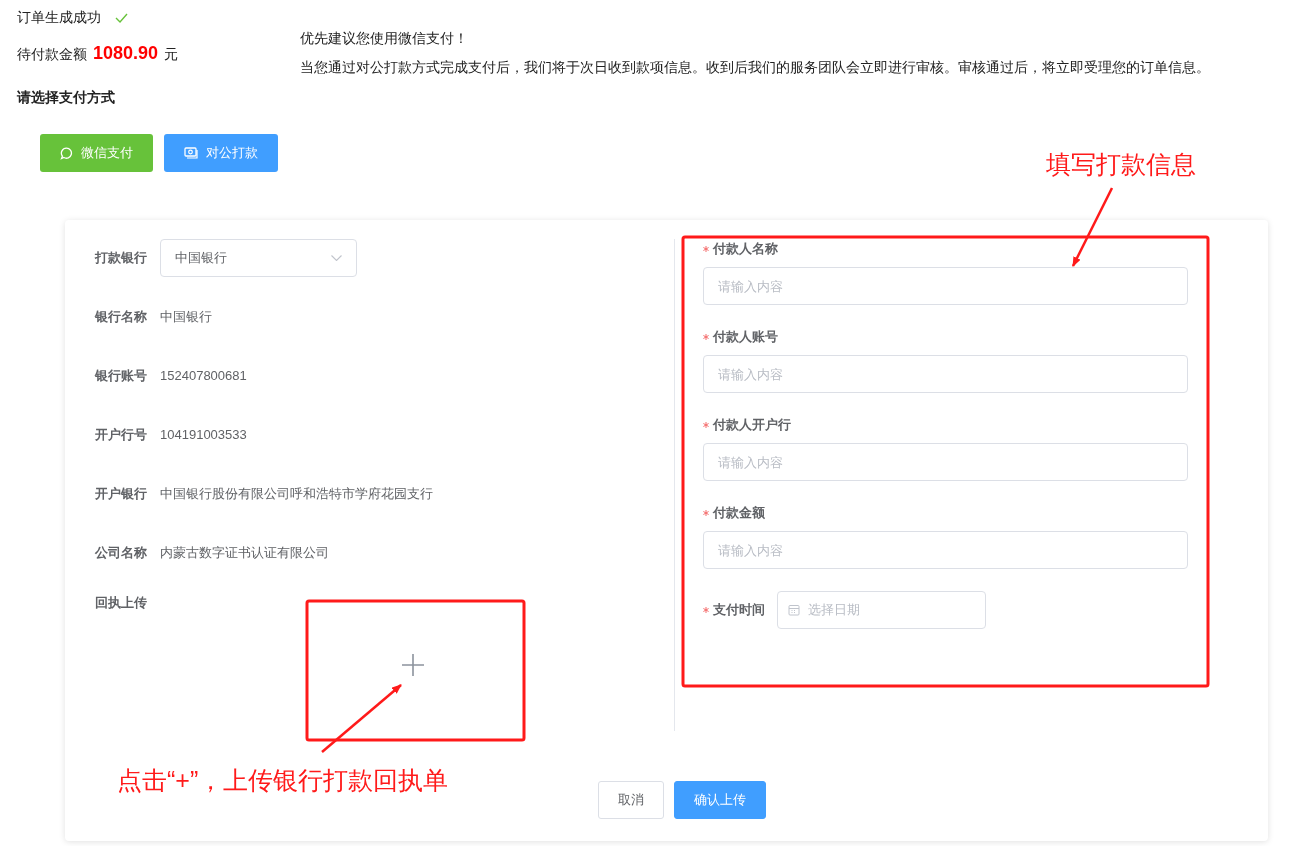  I want to click on cancel-button: 取消, so click(630, 800).